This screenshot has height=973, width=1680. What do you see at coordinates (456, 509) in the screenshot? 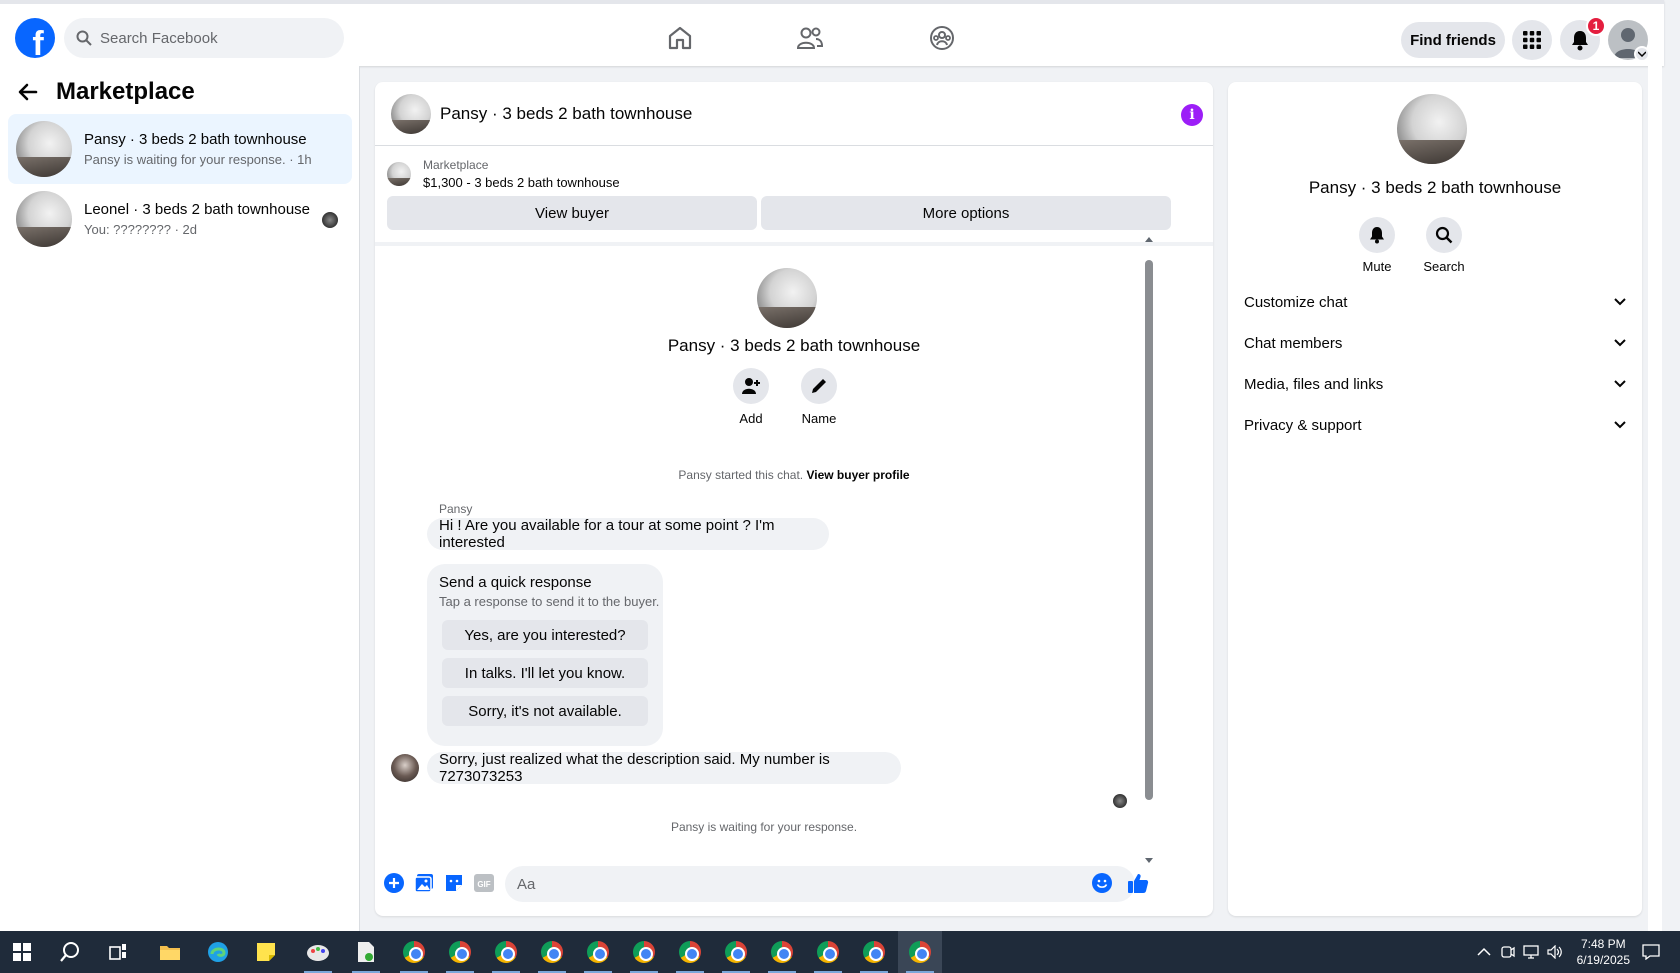
I see `sender-name: Pansy` at bounding box center [456, 509].